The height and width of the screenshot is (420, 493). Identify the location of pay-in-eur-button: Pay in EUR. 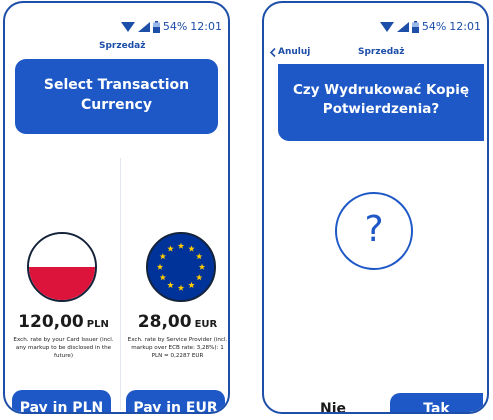
(175, 401).